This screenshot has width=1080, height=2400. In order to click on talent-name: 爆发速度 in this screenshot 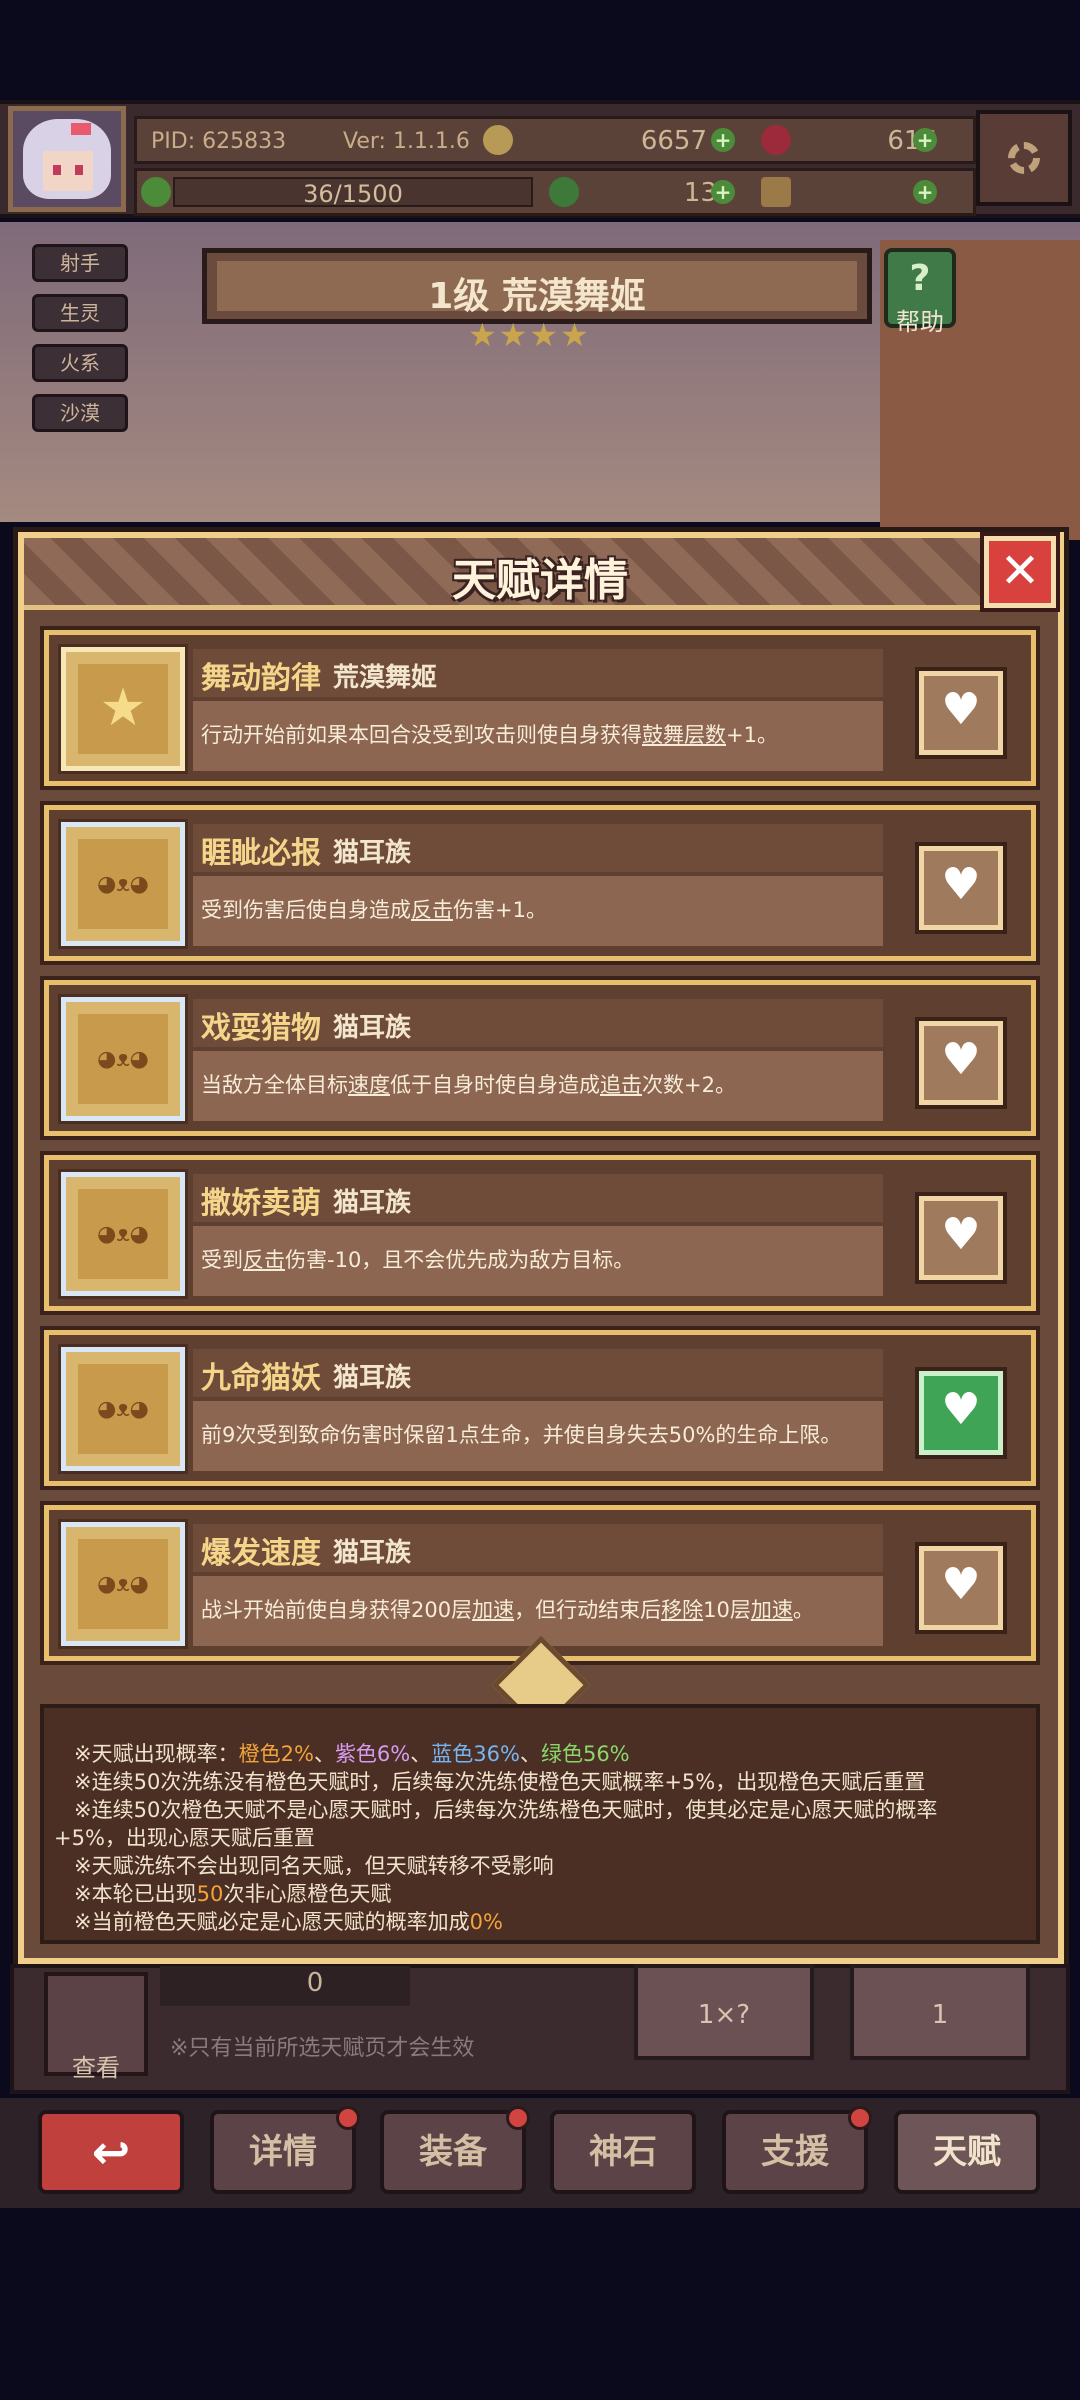, I will do `click(261, 1553)`.